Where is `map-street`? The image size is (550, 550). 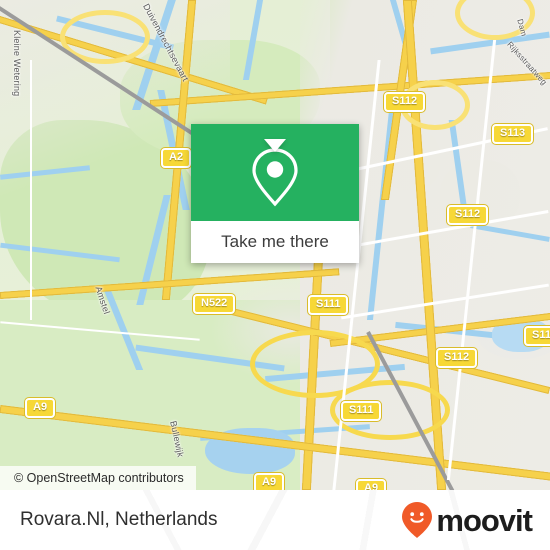
map-street is located at coordinates (31, 190).